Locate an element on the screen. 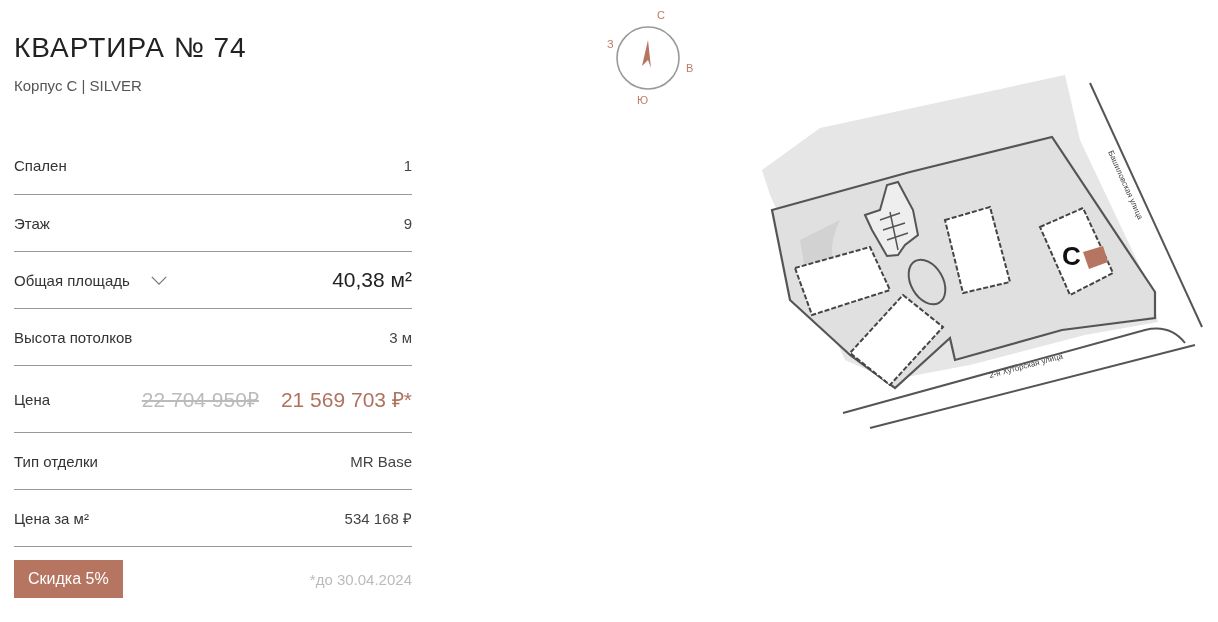  row-label: Цена за м² is located at coordinates (51, 518).